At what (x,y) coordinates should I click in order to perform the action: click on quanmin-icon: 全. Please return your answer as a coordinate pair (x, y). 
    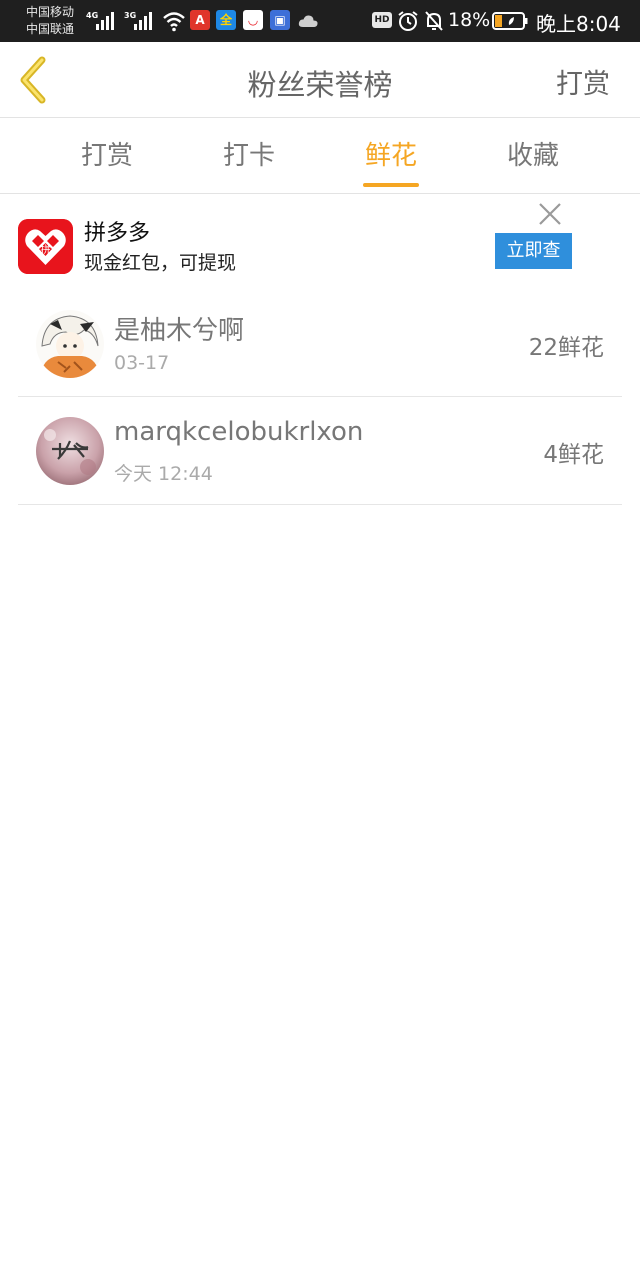
    Looking at the image, I should click on (226, 20).